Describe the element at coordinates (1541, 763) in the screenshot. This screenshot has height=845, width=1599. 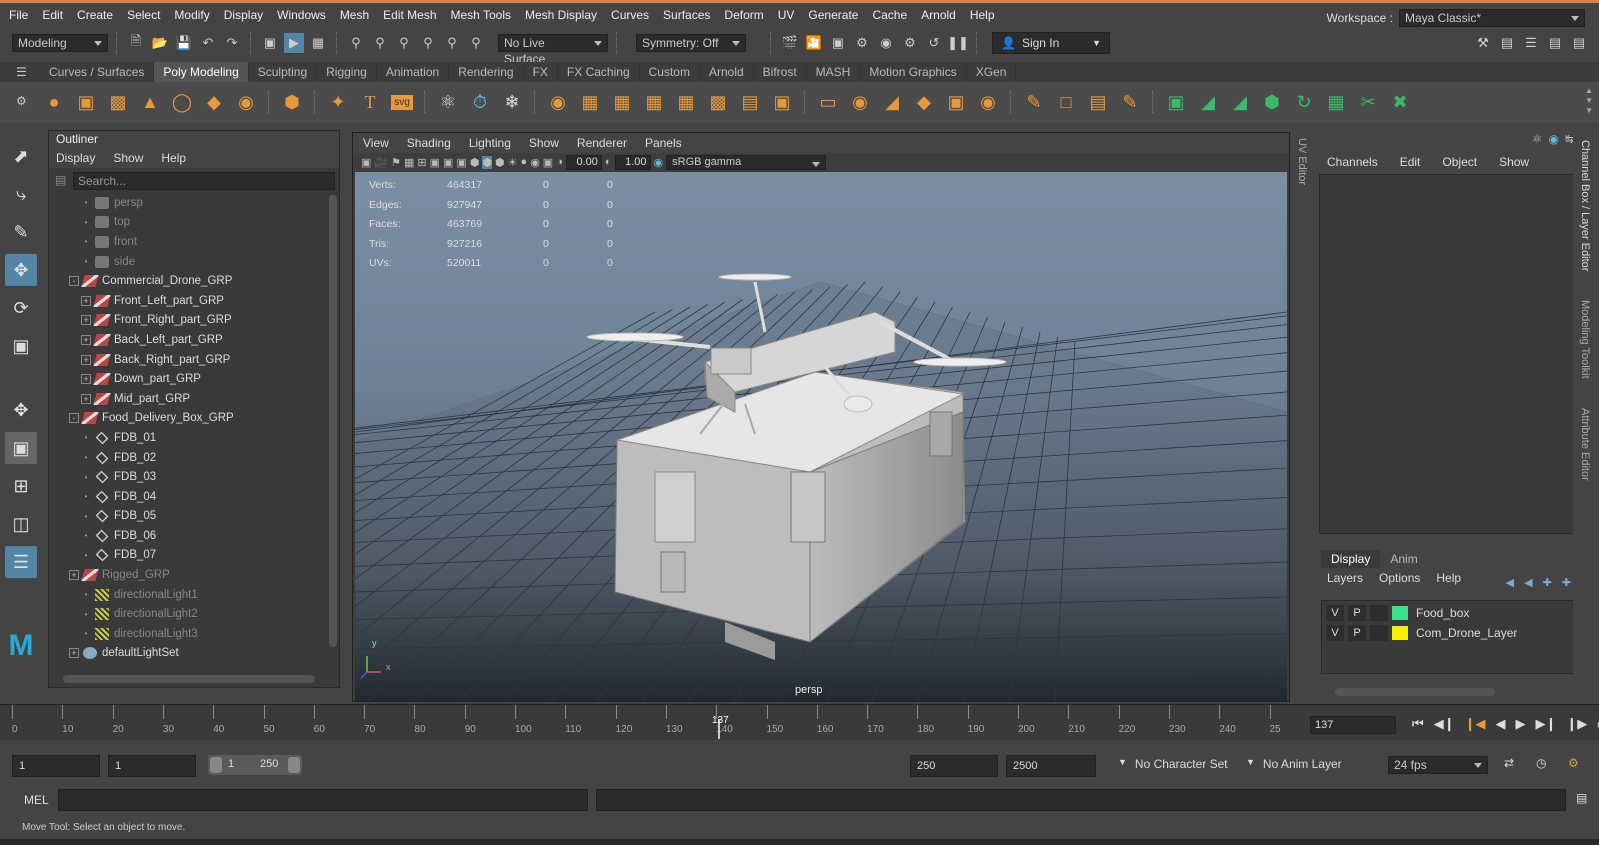
I see `auto-key-icon: ◷` at that location.